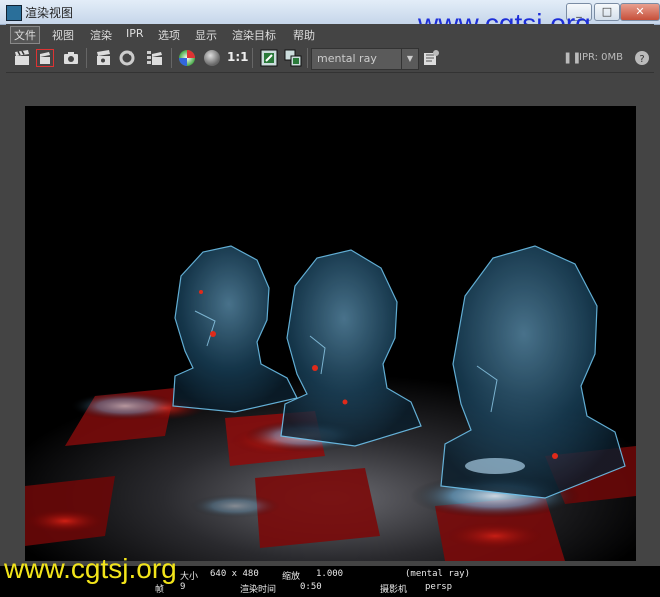 The image size is (660, 597). I want to click on zoom-value: 1.000, so click(330, 574).